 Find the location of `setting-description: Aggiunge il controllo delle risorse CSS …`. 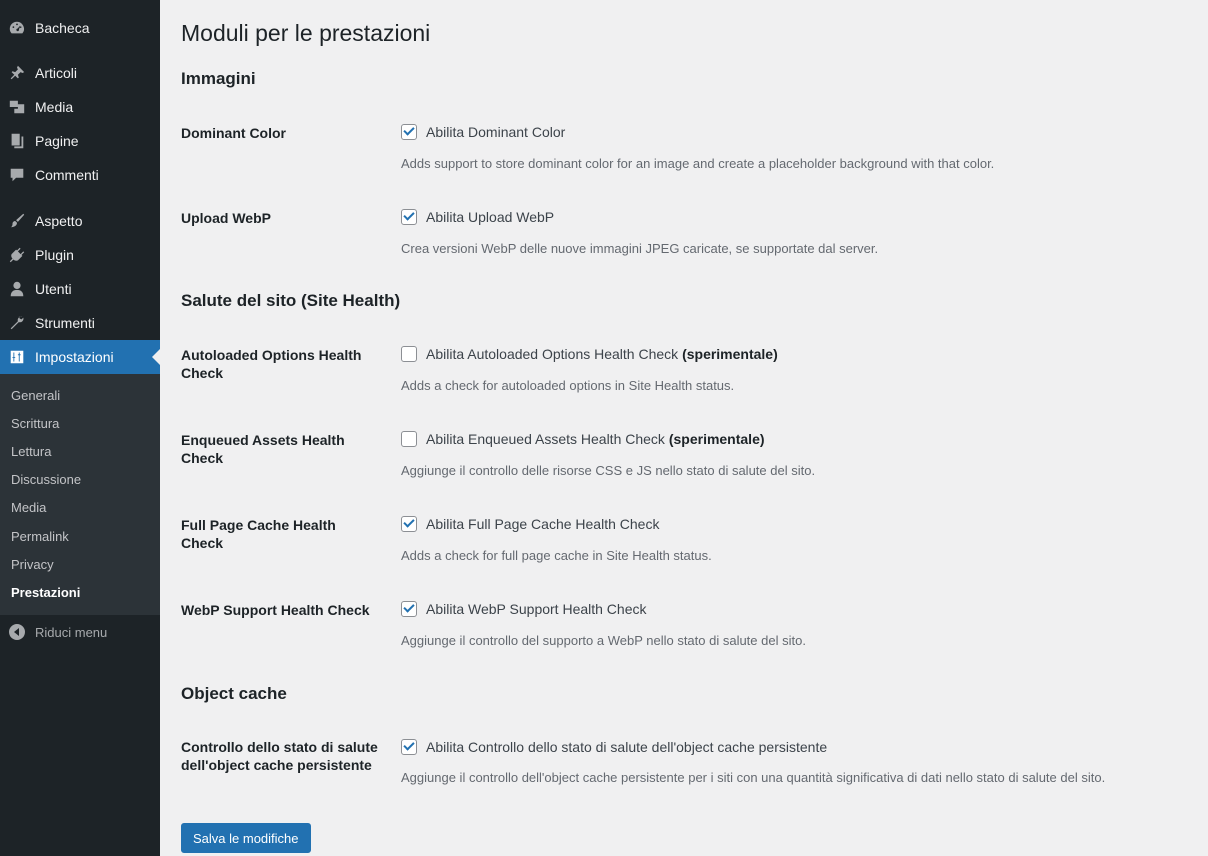

setting-description: Aggiunge il controllo delle risorse CSS … is located at coordinates (608, 470).